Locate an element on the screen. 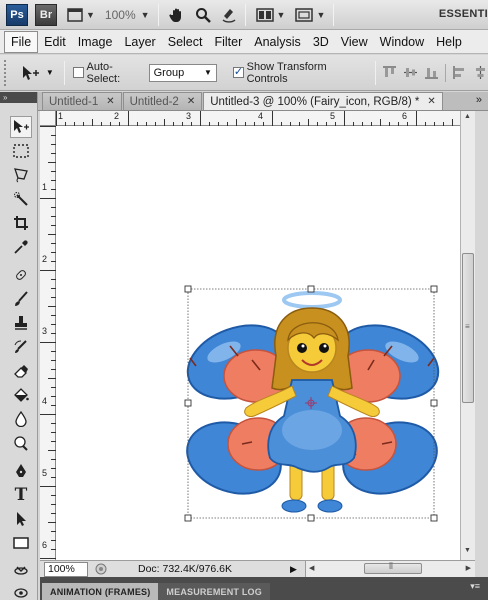 Image resolution: width=488 pixels, height=600 pixels. ruler-label: 2 is located at coordinates (45, 259).